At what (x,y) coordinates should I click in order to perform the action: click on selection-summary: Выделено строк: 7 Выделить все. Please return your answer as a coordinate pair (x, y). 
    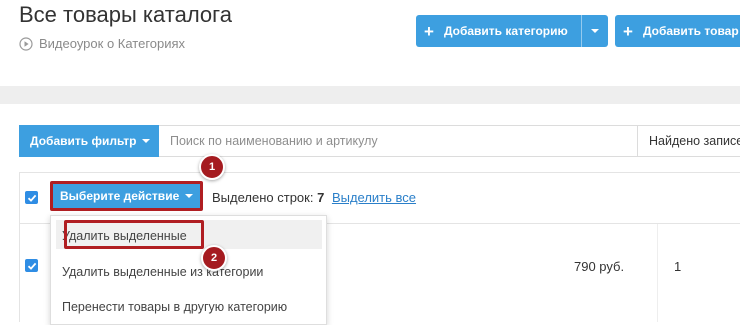
    Looking at the image, I should click on (314, 197).